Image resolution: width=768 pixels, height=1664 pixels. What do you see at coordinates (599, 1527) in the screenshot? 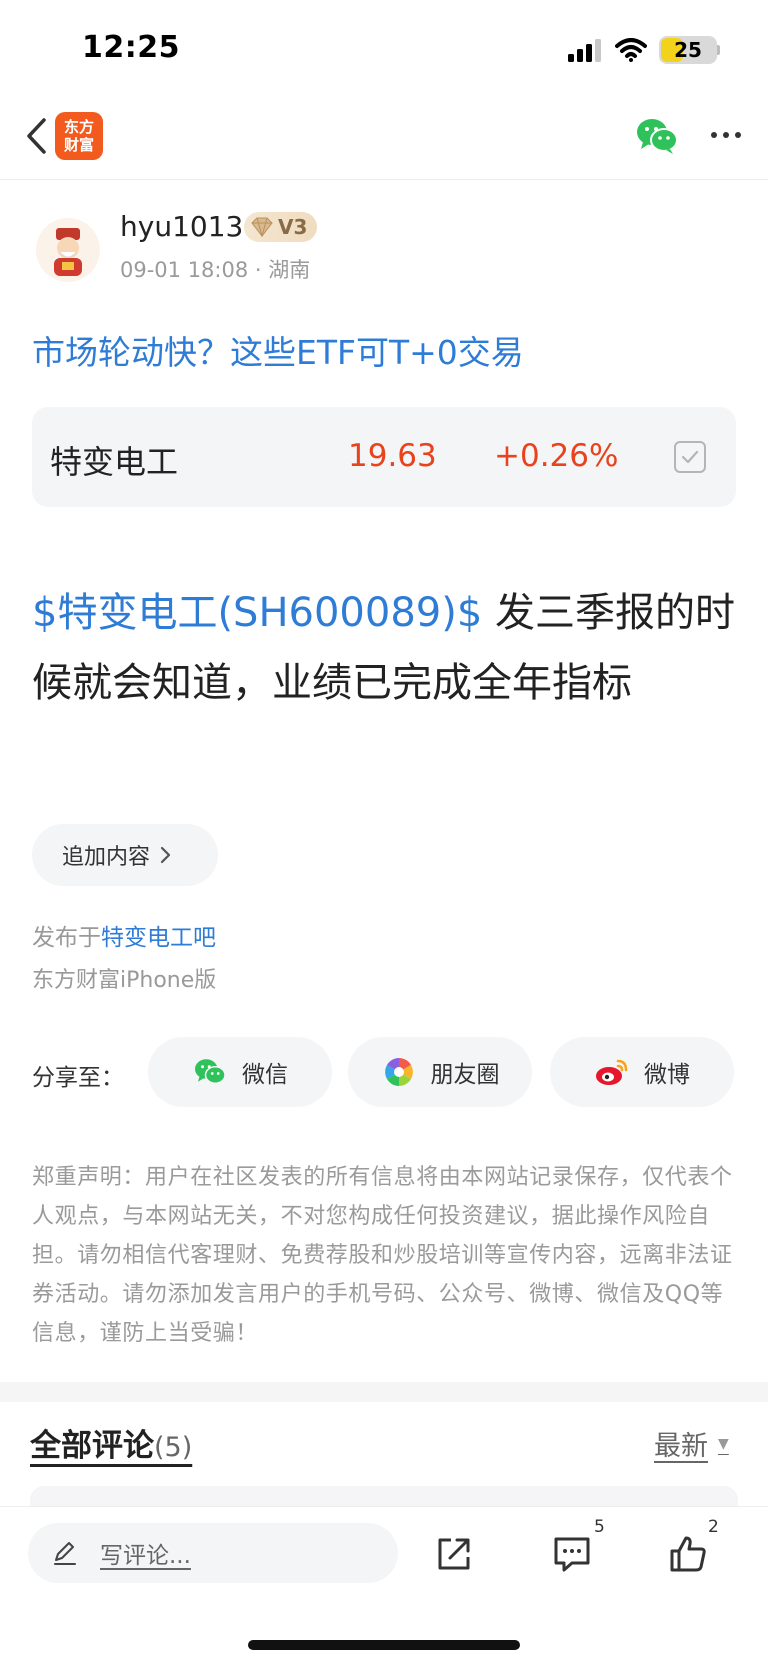
I see `comment-count: 5` at bounding box center [599, 1527].